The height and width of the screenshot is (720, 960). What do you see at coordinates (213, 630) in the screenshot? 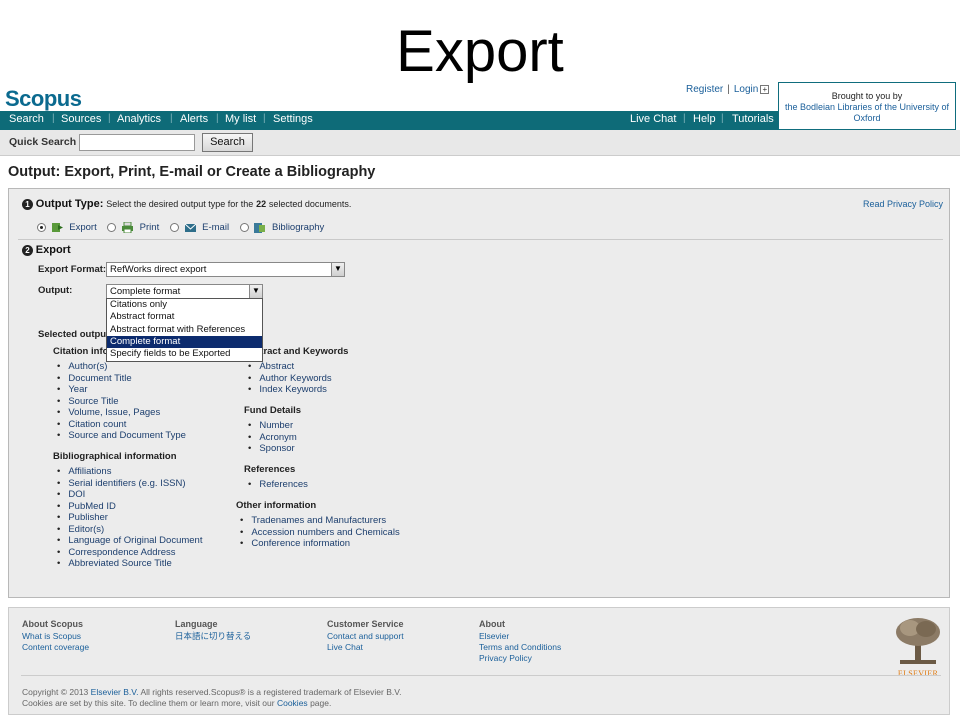
I see `footer-col-language: Language 日本語に切り替える` at bounding box center [213, 630].